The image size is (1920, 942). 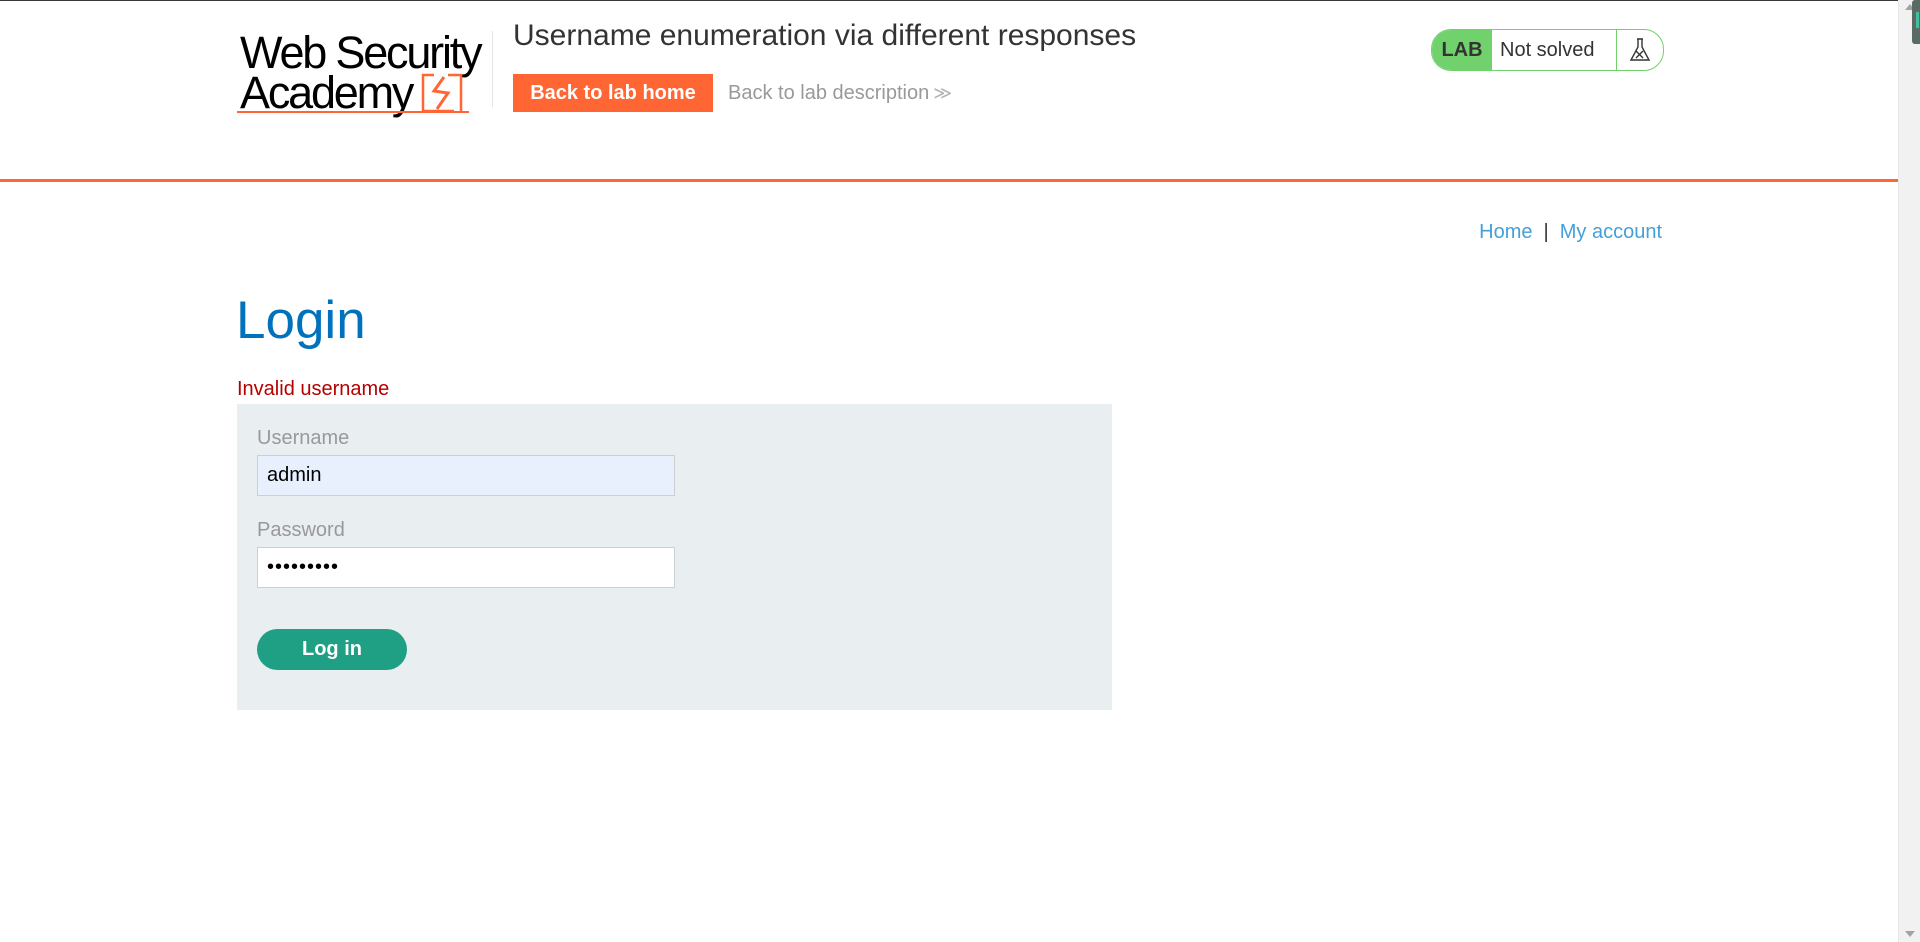 I want to click on back-to-lab-description-link: Back to lab description ≫, so click(x=840, y=93).